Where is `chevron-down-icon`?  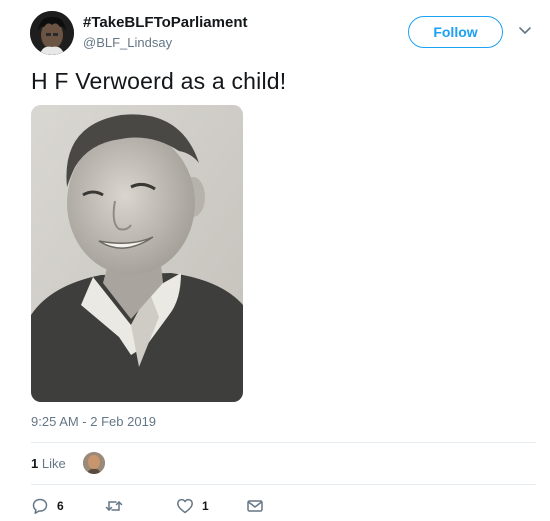
chevron-down-icon is located at coordinates (525, 31).